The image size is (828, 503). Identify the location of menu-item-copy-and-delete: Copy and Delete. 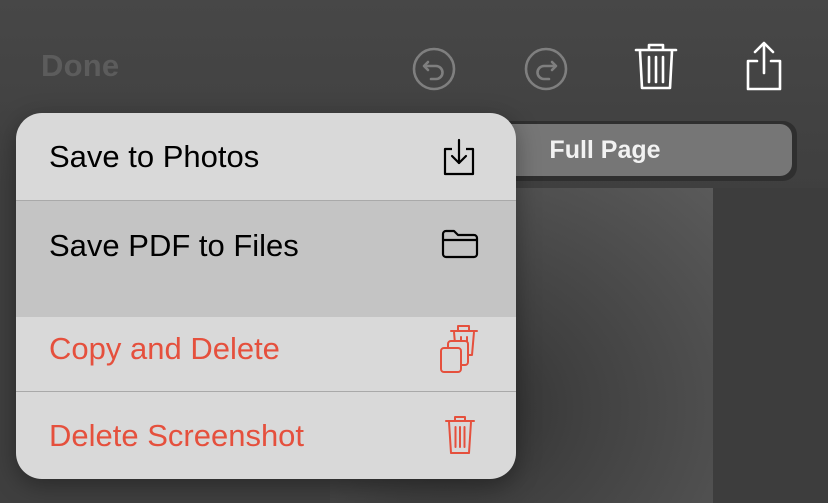
(266, 354).